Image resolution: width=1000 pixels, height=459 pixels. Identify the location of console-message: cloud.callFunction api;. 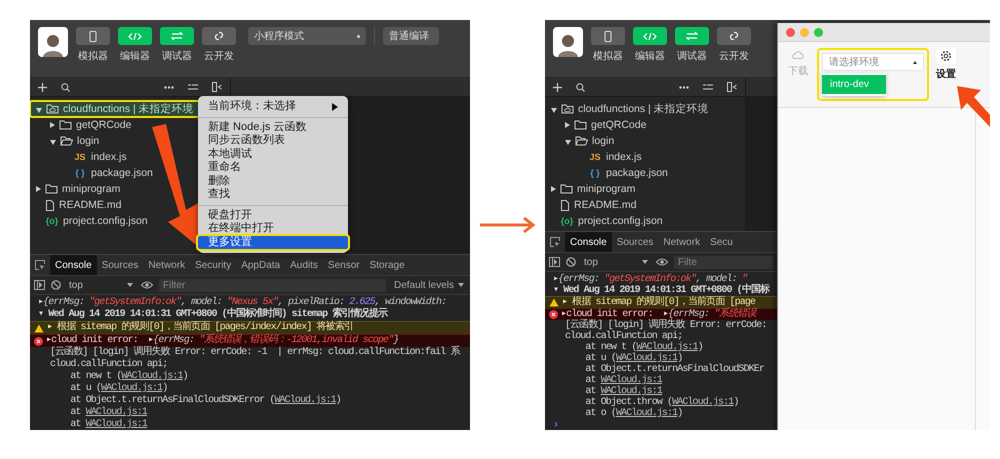
(623, 336).